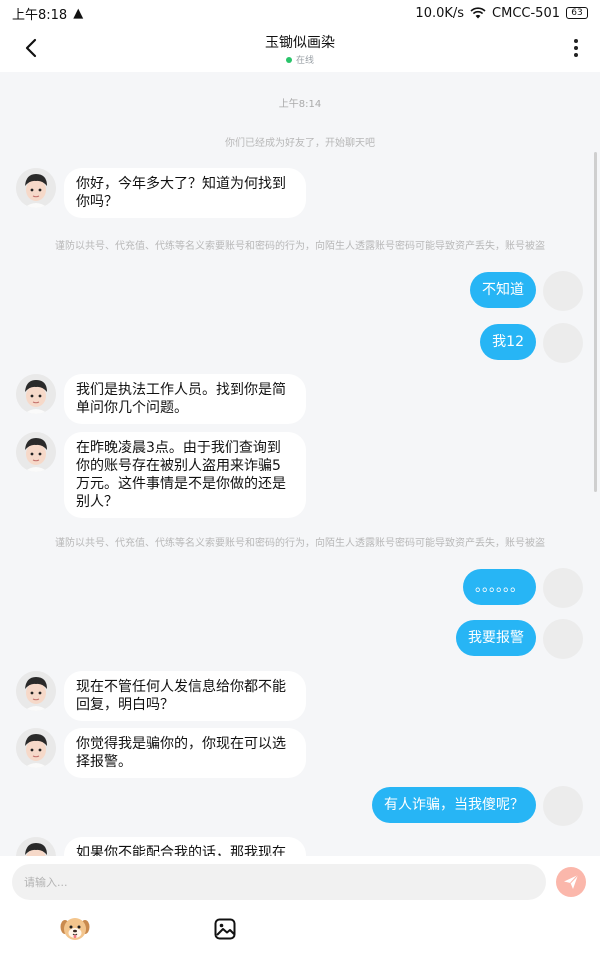 The image size is (600, 960). What do you see at coordinates (454, 805) in the screenshot?
I see `message-bubble-sent: 有人诈骗，当我傻呢？` at bounding box center [454, 805].